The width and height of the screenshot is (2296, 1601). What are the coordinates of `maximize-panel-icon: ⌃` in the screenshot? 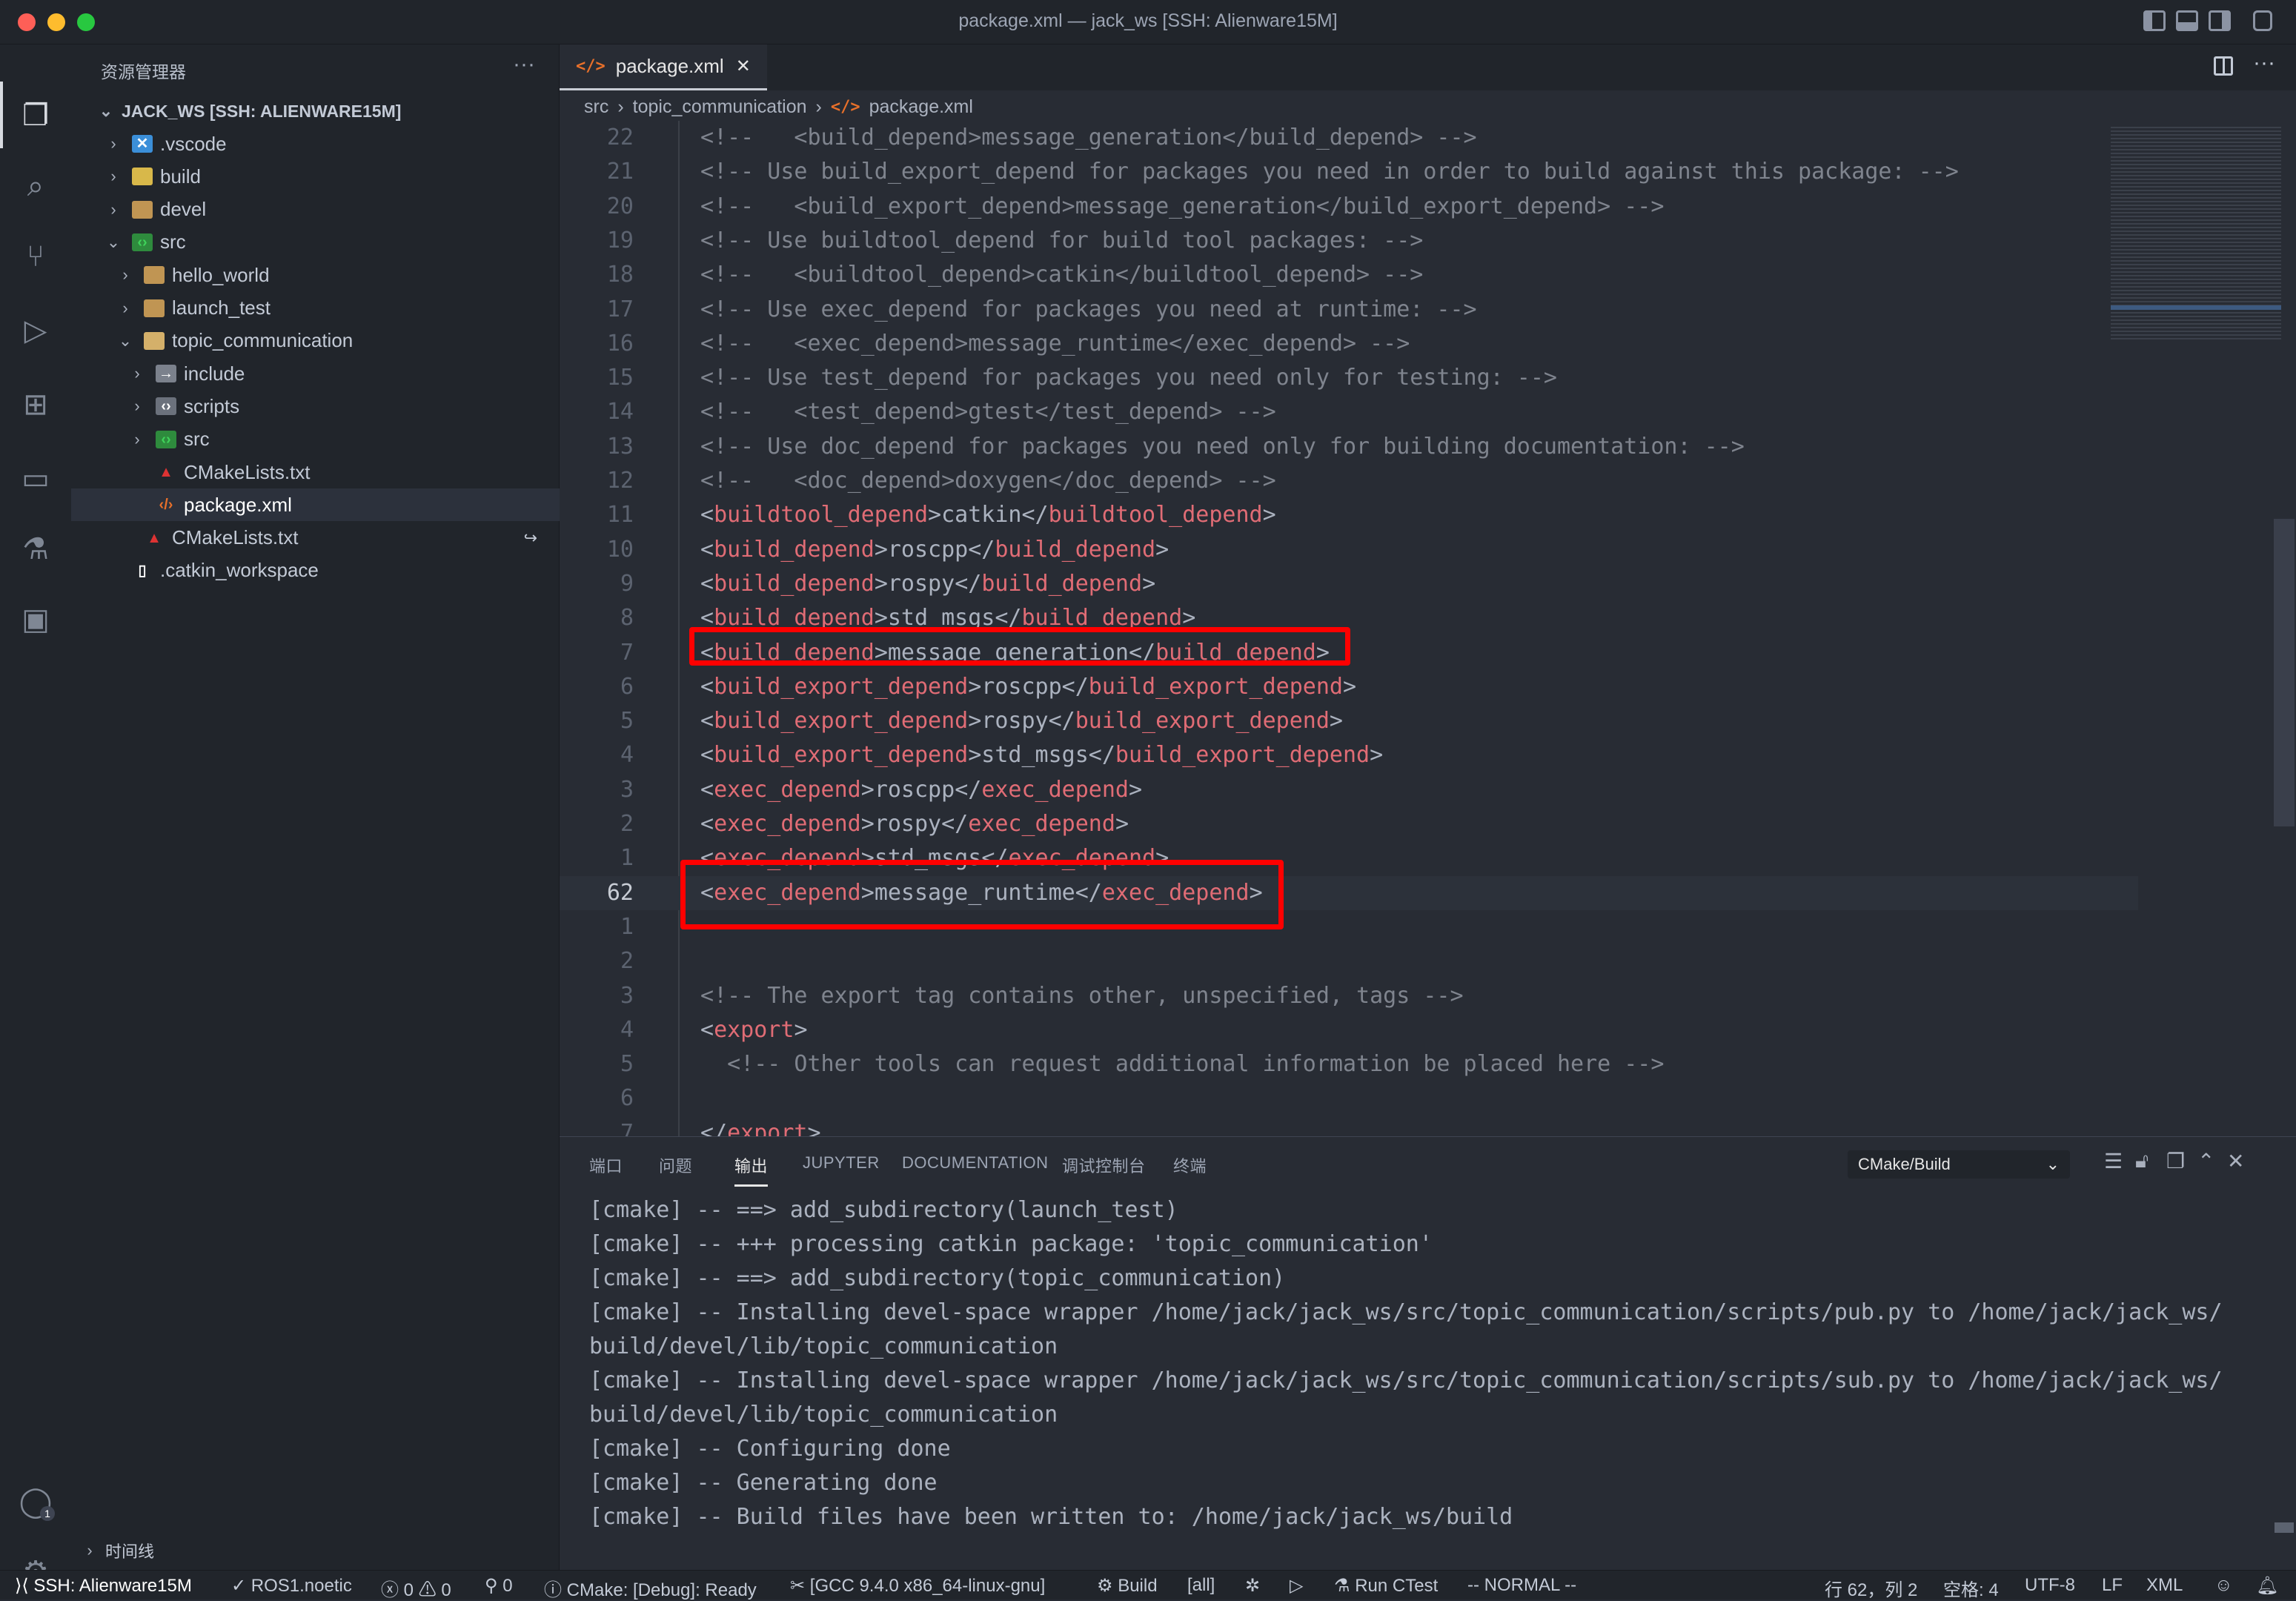 It's located at (2205, 1161).